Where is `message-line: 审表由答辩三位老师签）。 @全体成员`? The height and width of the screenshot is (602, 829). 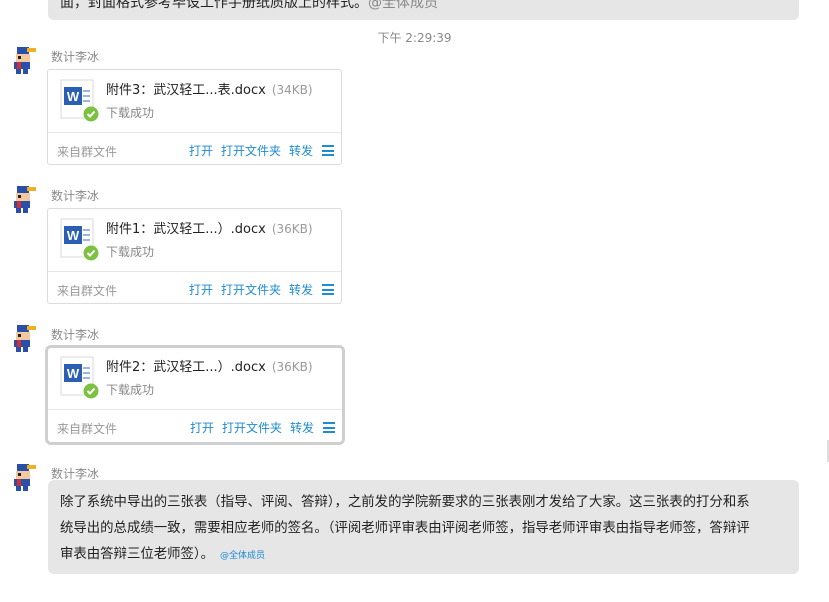 message-line: 审表由答辩三位老师签）。 @全体成员 is located at coordinates (163, 554).